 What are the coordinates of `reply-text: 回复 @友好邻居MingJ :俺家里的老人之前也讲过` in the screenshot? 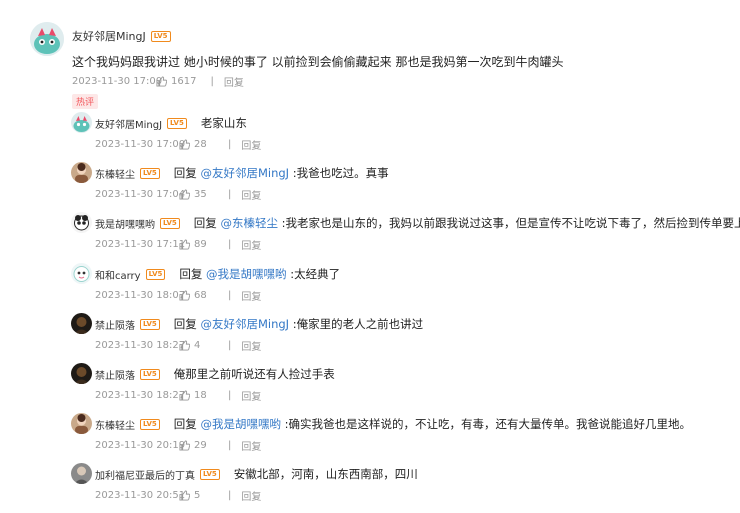 It's located at (298, 324).